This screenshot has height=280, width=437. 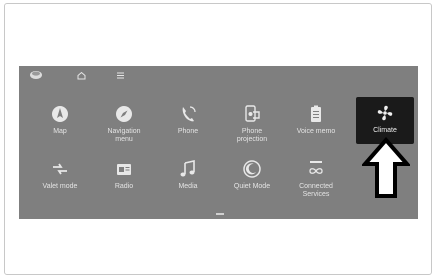 What do you see at coordinates (385, 113) in the screenshot?
I see `fan-icon` at bounding box center [385, 113].